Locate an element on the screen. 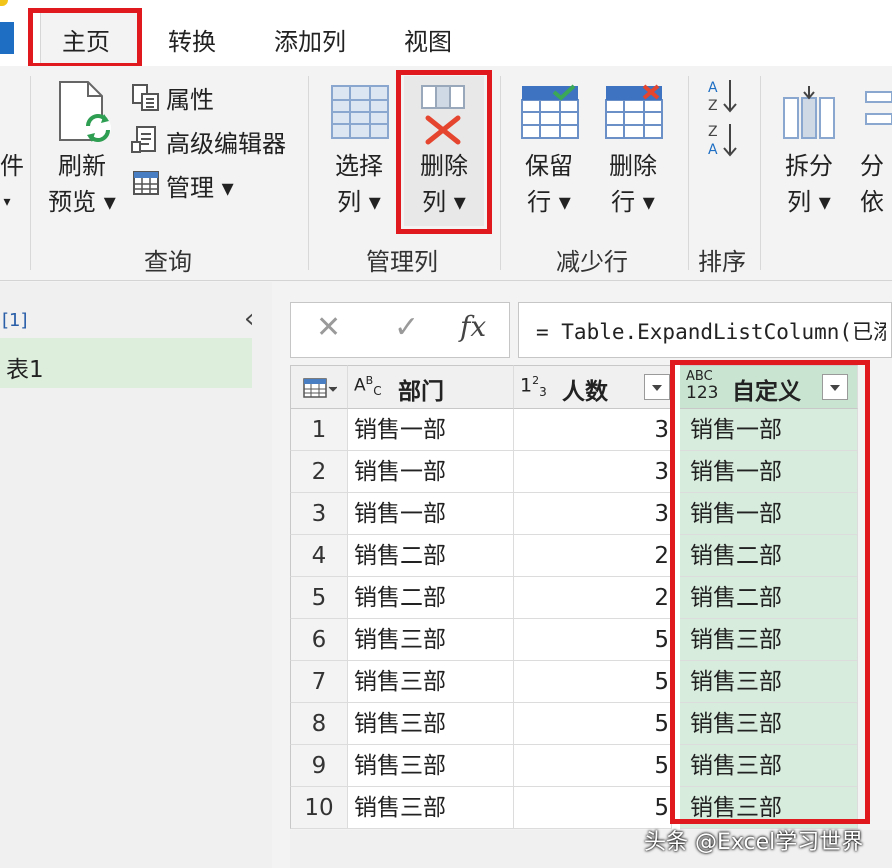 The width and height of the screenshot is (892, 868). choose-columns-label-1: 选择 is located at coordinates (359, 166).